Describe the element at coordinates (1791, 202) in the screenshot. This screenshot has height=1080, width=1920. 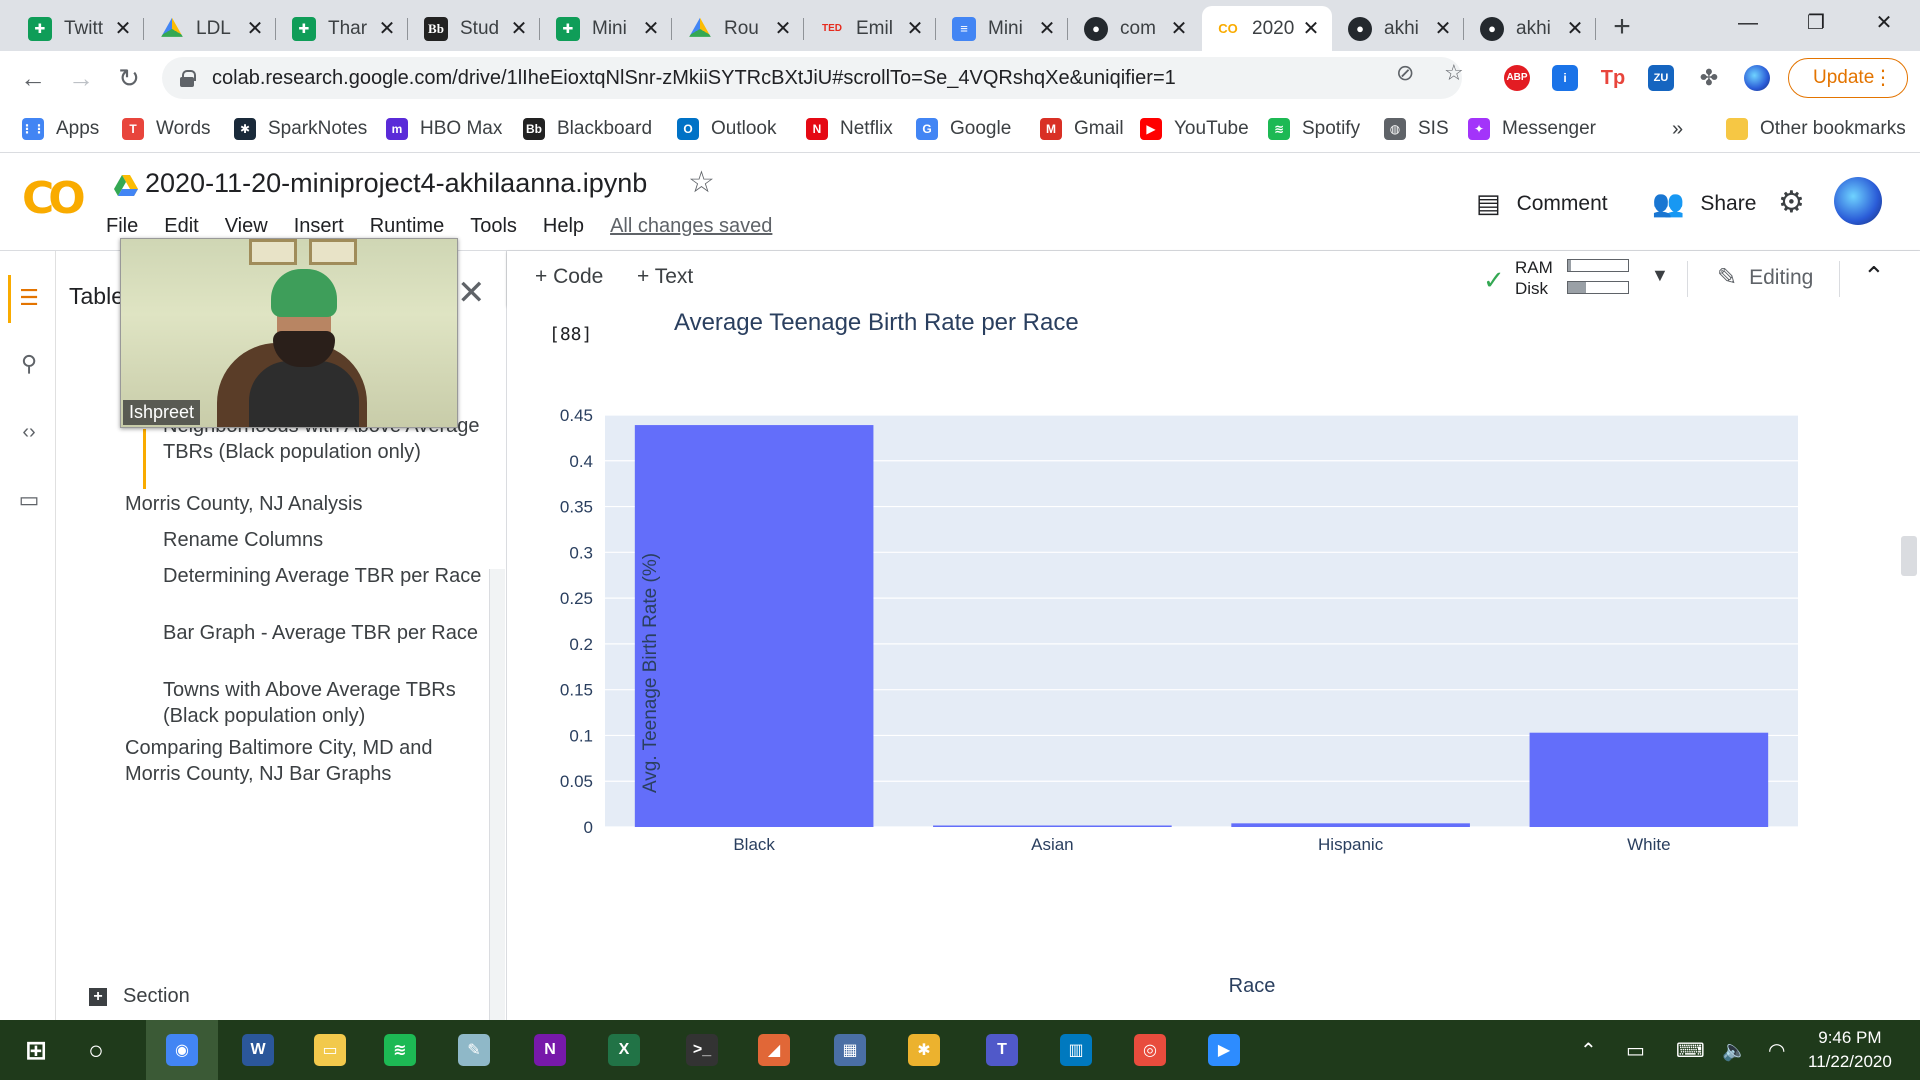
I see `gear-icon: ⚙` at that location.